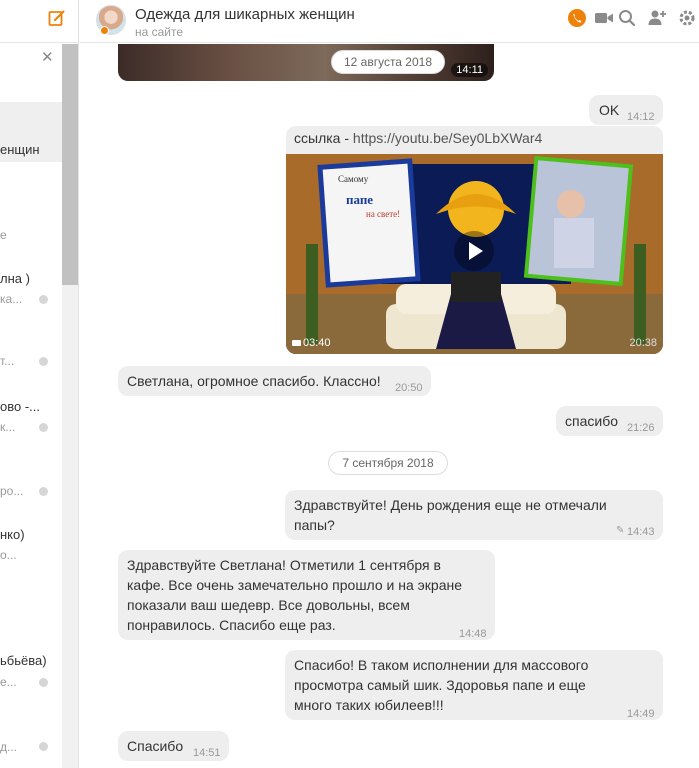  What do you see at coordinates (159, 32) in the screenshot?
I see `online-status: на сайте` at bounding box center [159, 32].